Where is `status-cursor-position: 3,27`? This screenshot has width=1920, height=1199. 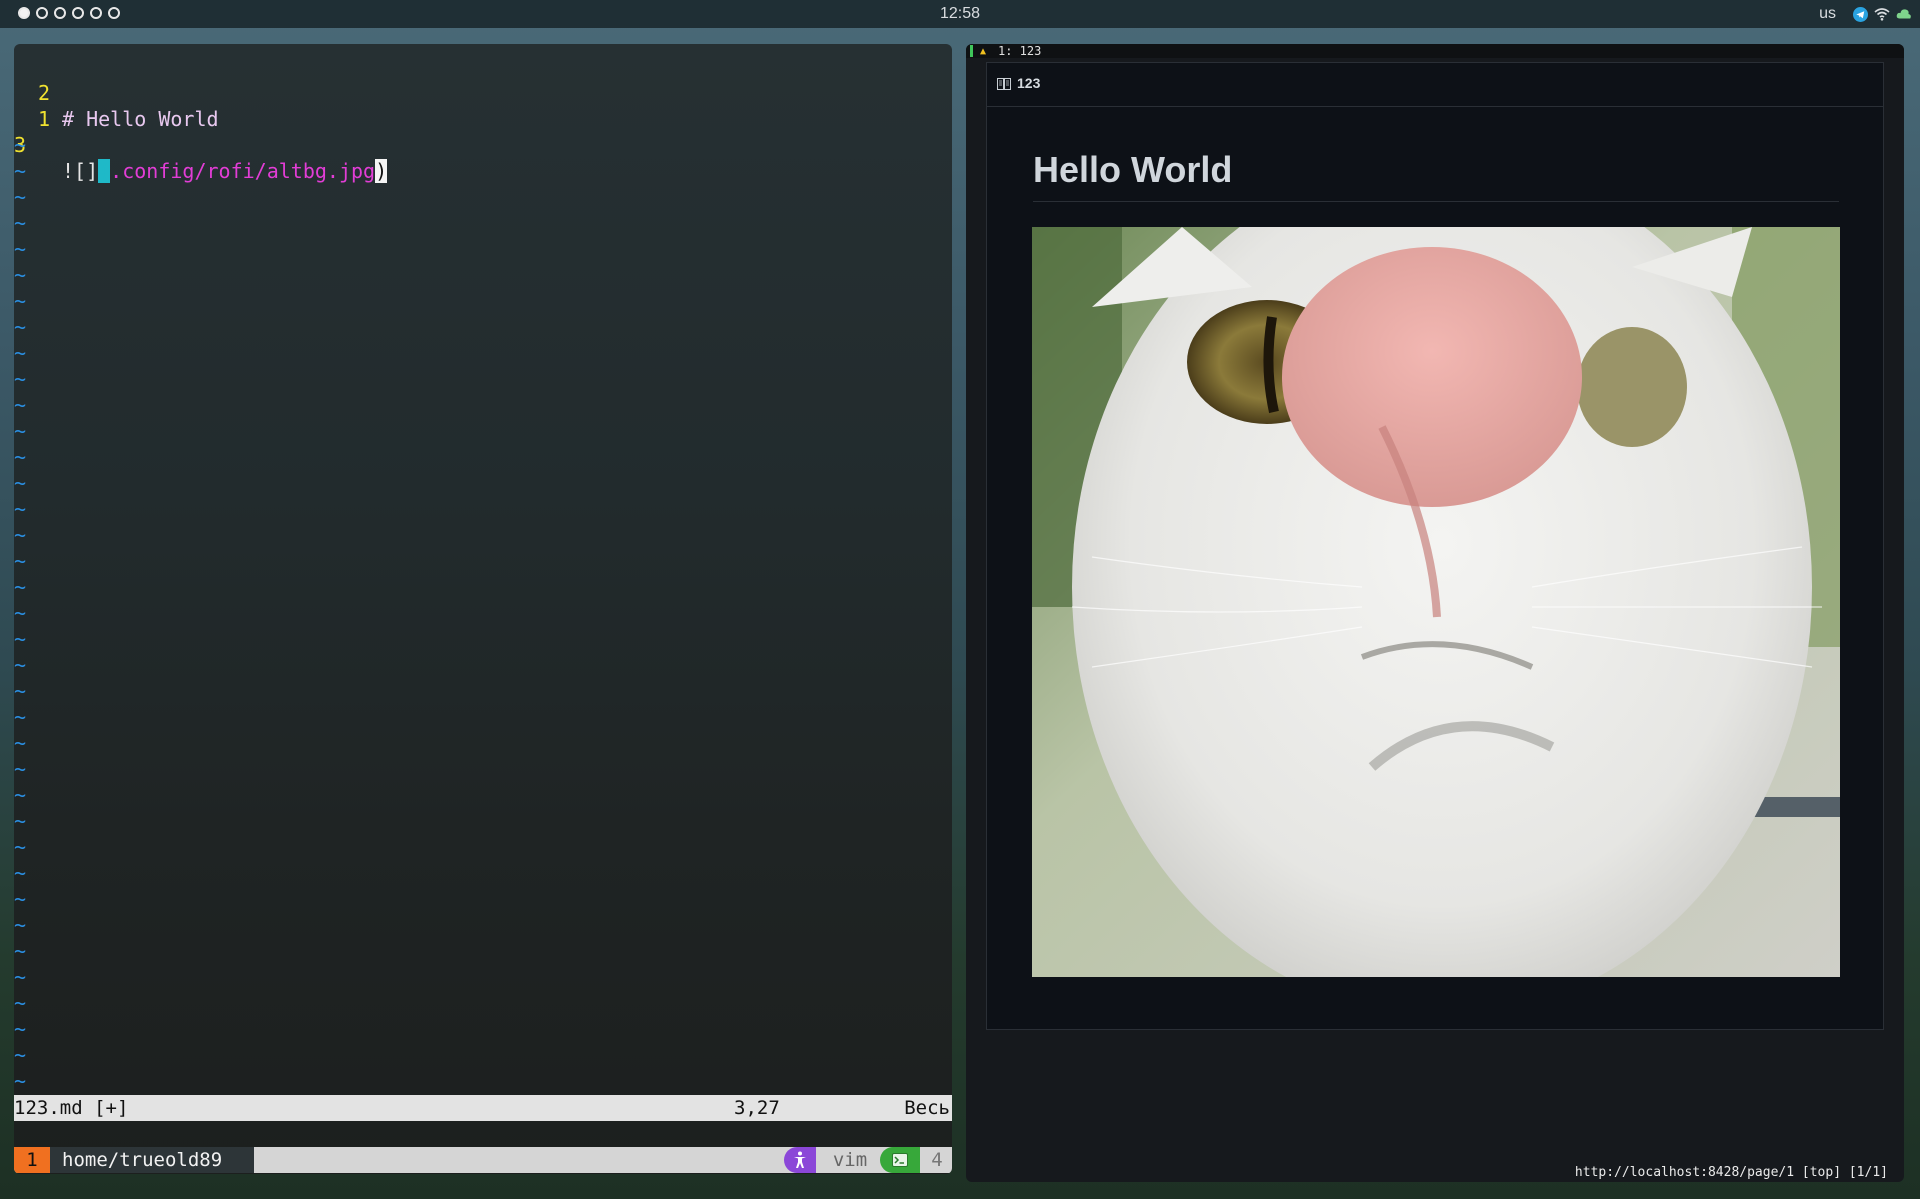
status-cursor-position: 3,27 is located at coordinates (757, 1108).